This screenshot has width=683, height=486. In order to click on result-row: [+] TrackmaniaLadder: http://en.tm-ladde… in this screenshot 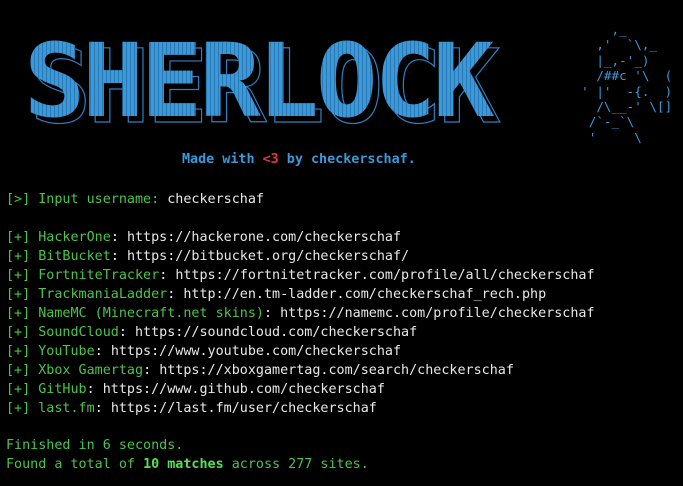, I will do `click(300, 294)`.